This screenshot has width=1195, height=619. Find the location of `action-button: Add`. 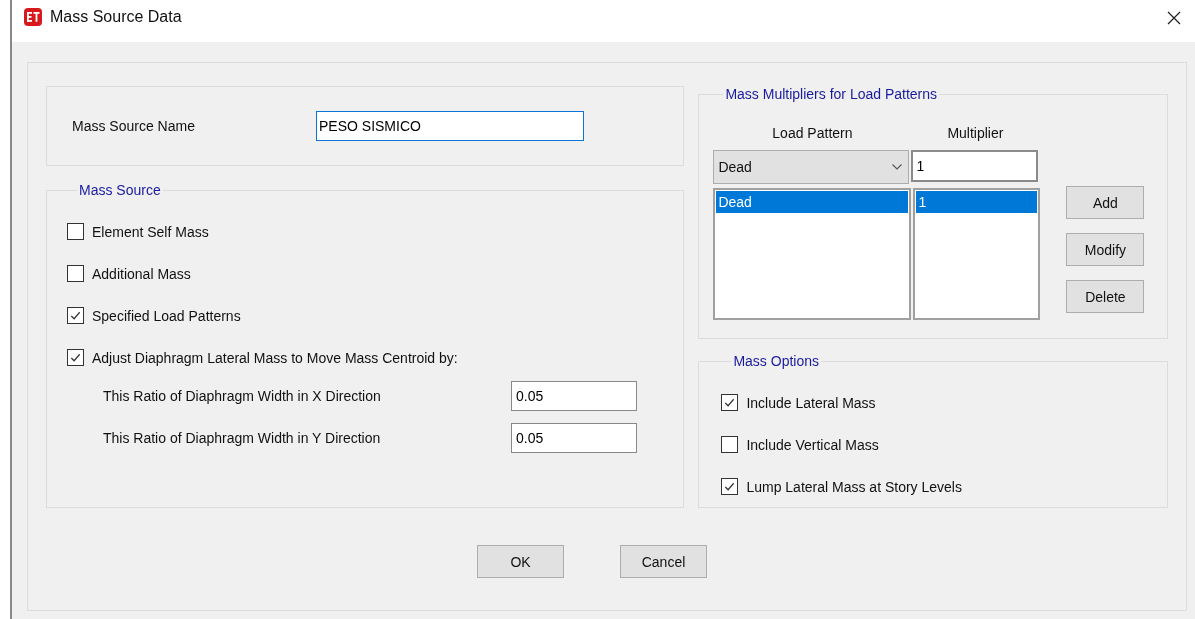

action-button: Add is located at coordinates (1105, 202).